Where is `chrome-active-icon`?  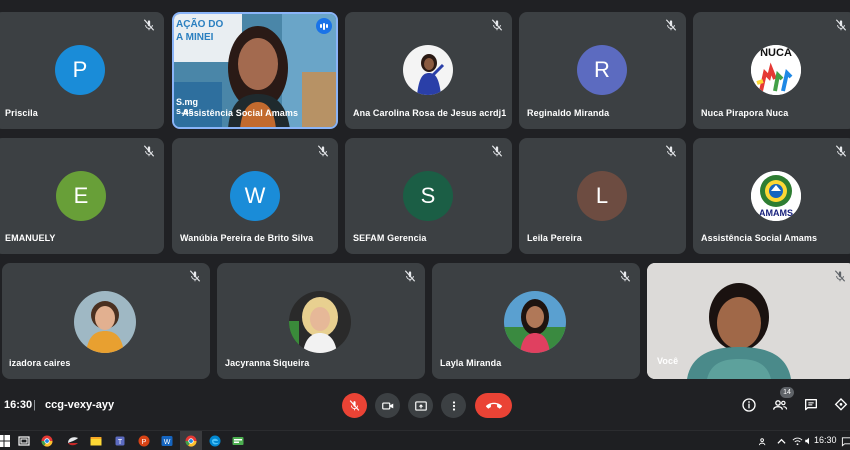 chrome-active-icon is located at coordinates (191, 441).